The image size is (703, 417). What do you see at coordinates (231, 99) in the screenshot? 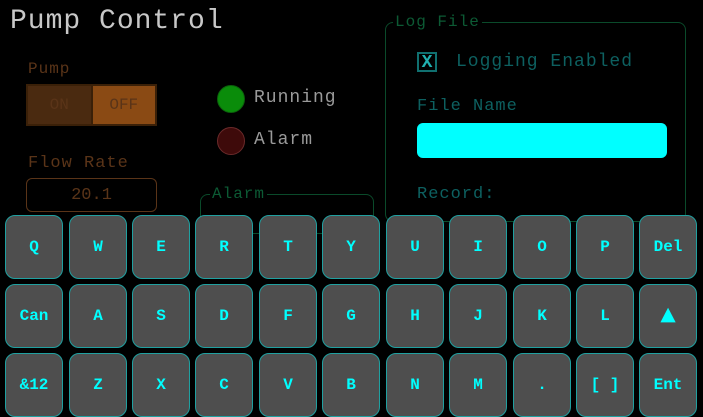
I see `running-indicator-icon` at bounding box center [231, 99].